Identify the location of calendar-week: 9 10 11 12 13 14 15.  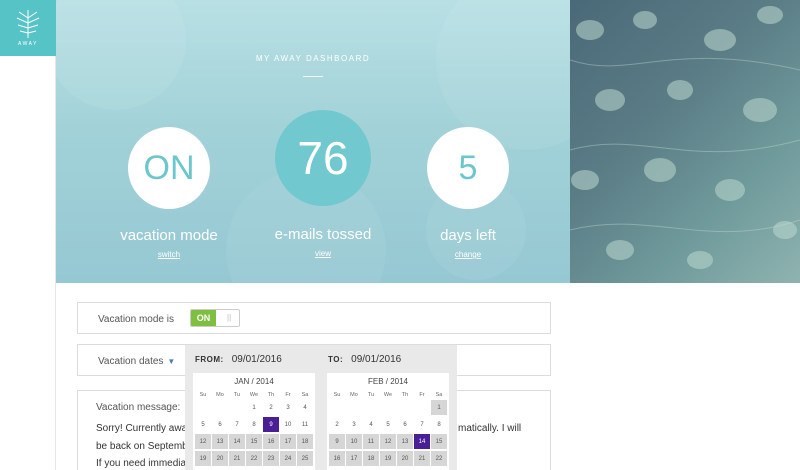
(388, 441).